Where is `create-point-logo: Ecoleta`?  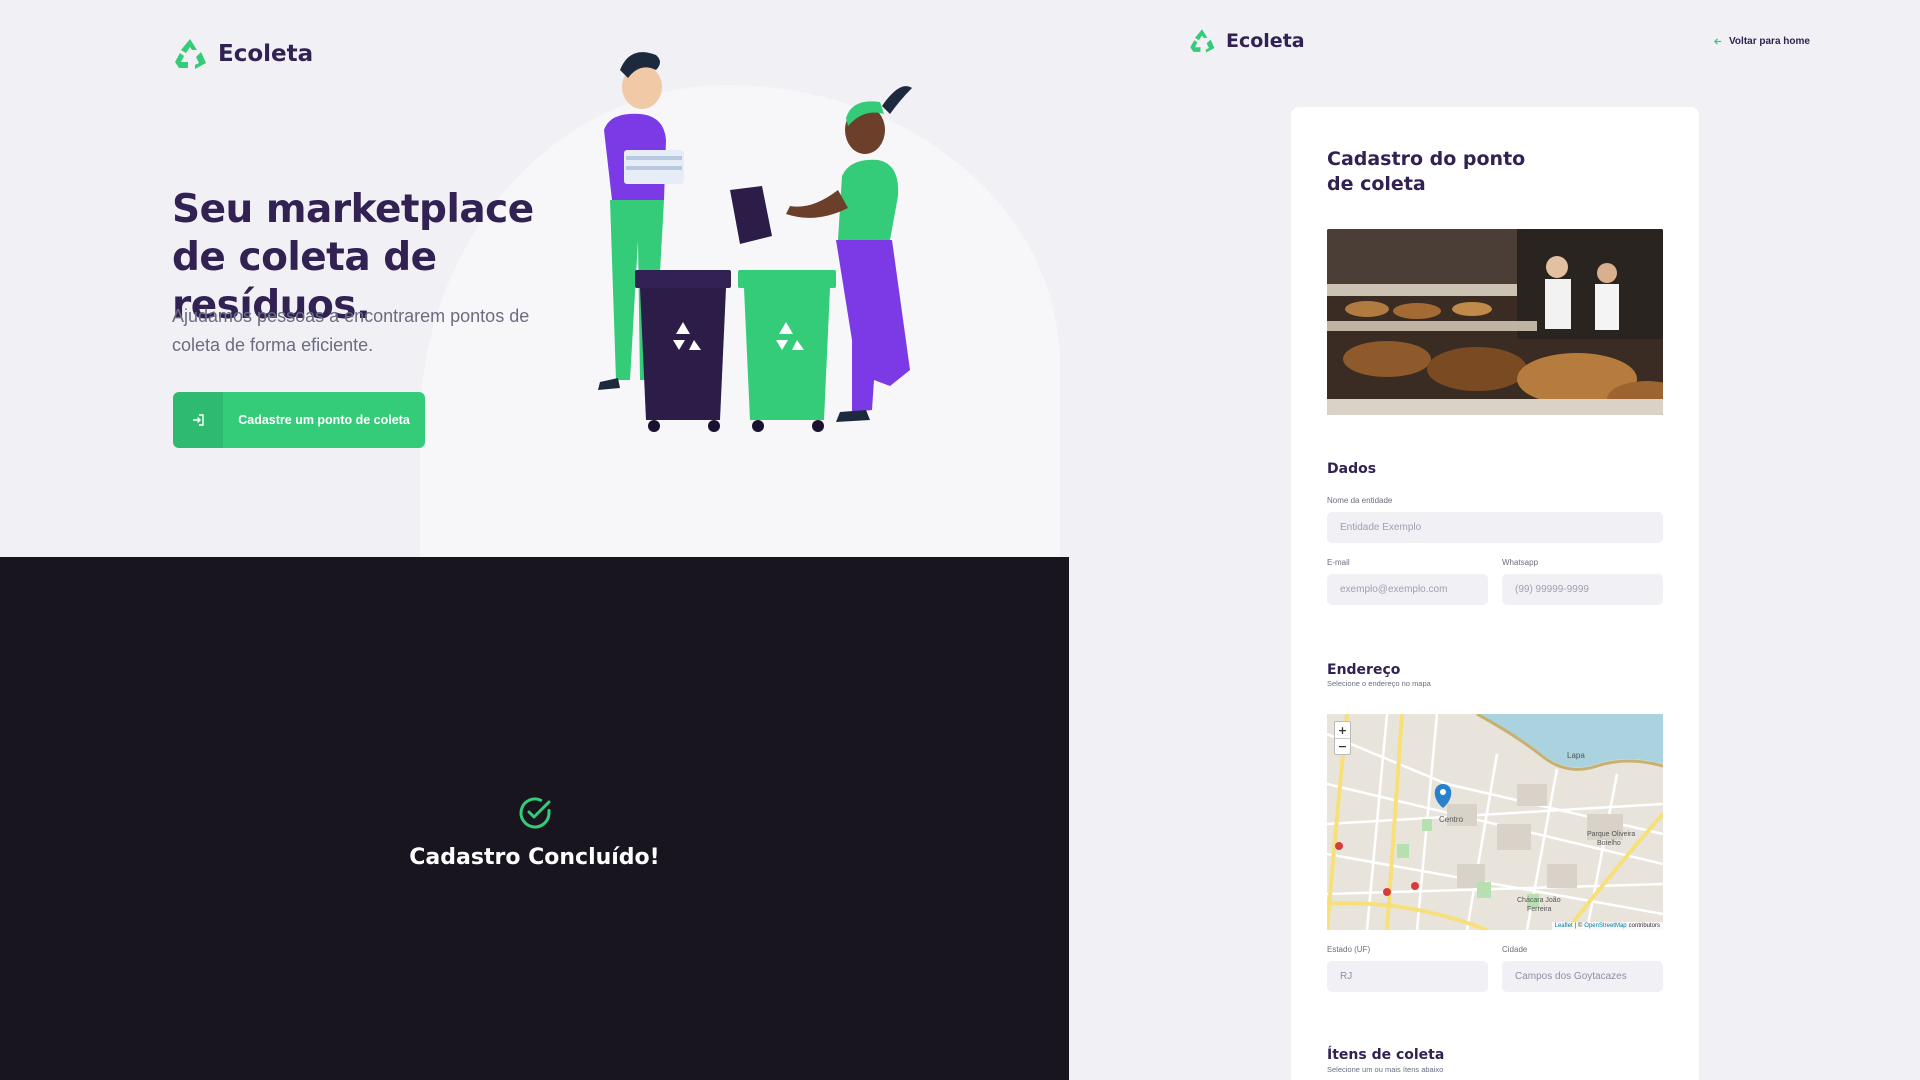 create-point-logo: Ecoleta is located at coordinates (1246, 41).